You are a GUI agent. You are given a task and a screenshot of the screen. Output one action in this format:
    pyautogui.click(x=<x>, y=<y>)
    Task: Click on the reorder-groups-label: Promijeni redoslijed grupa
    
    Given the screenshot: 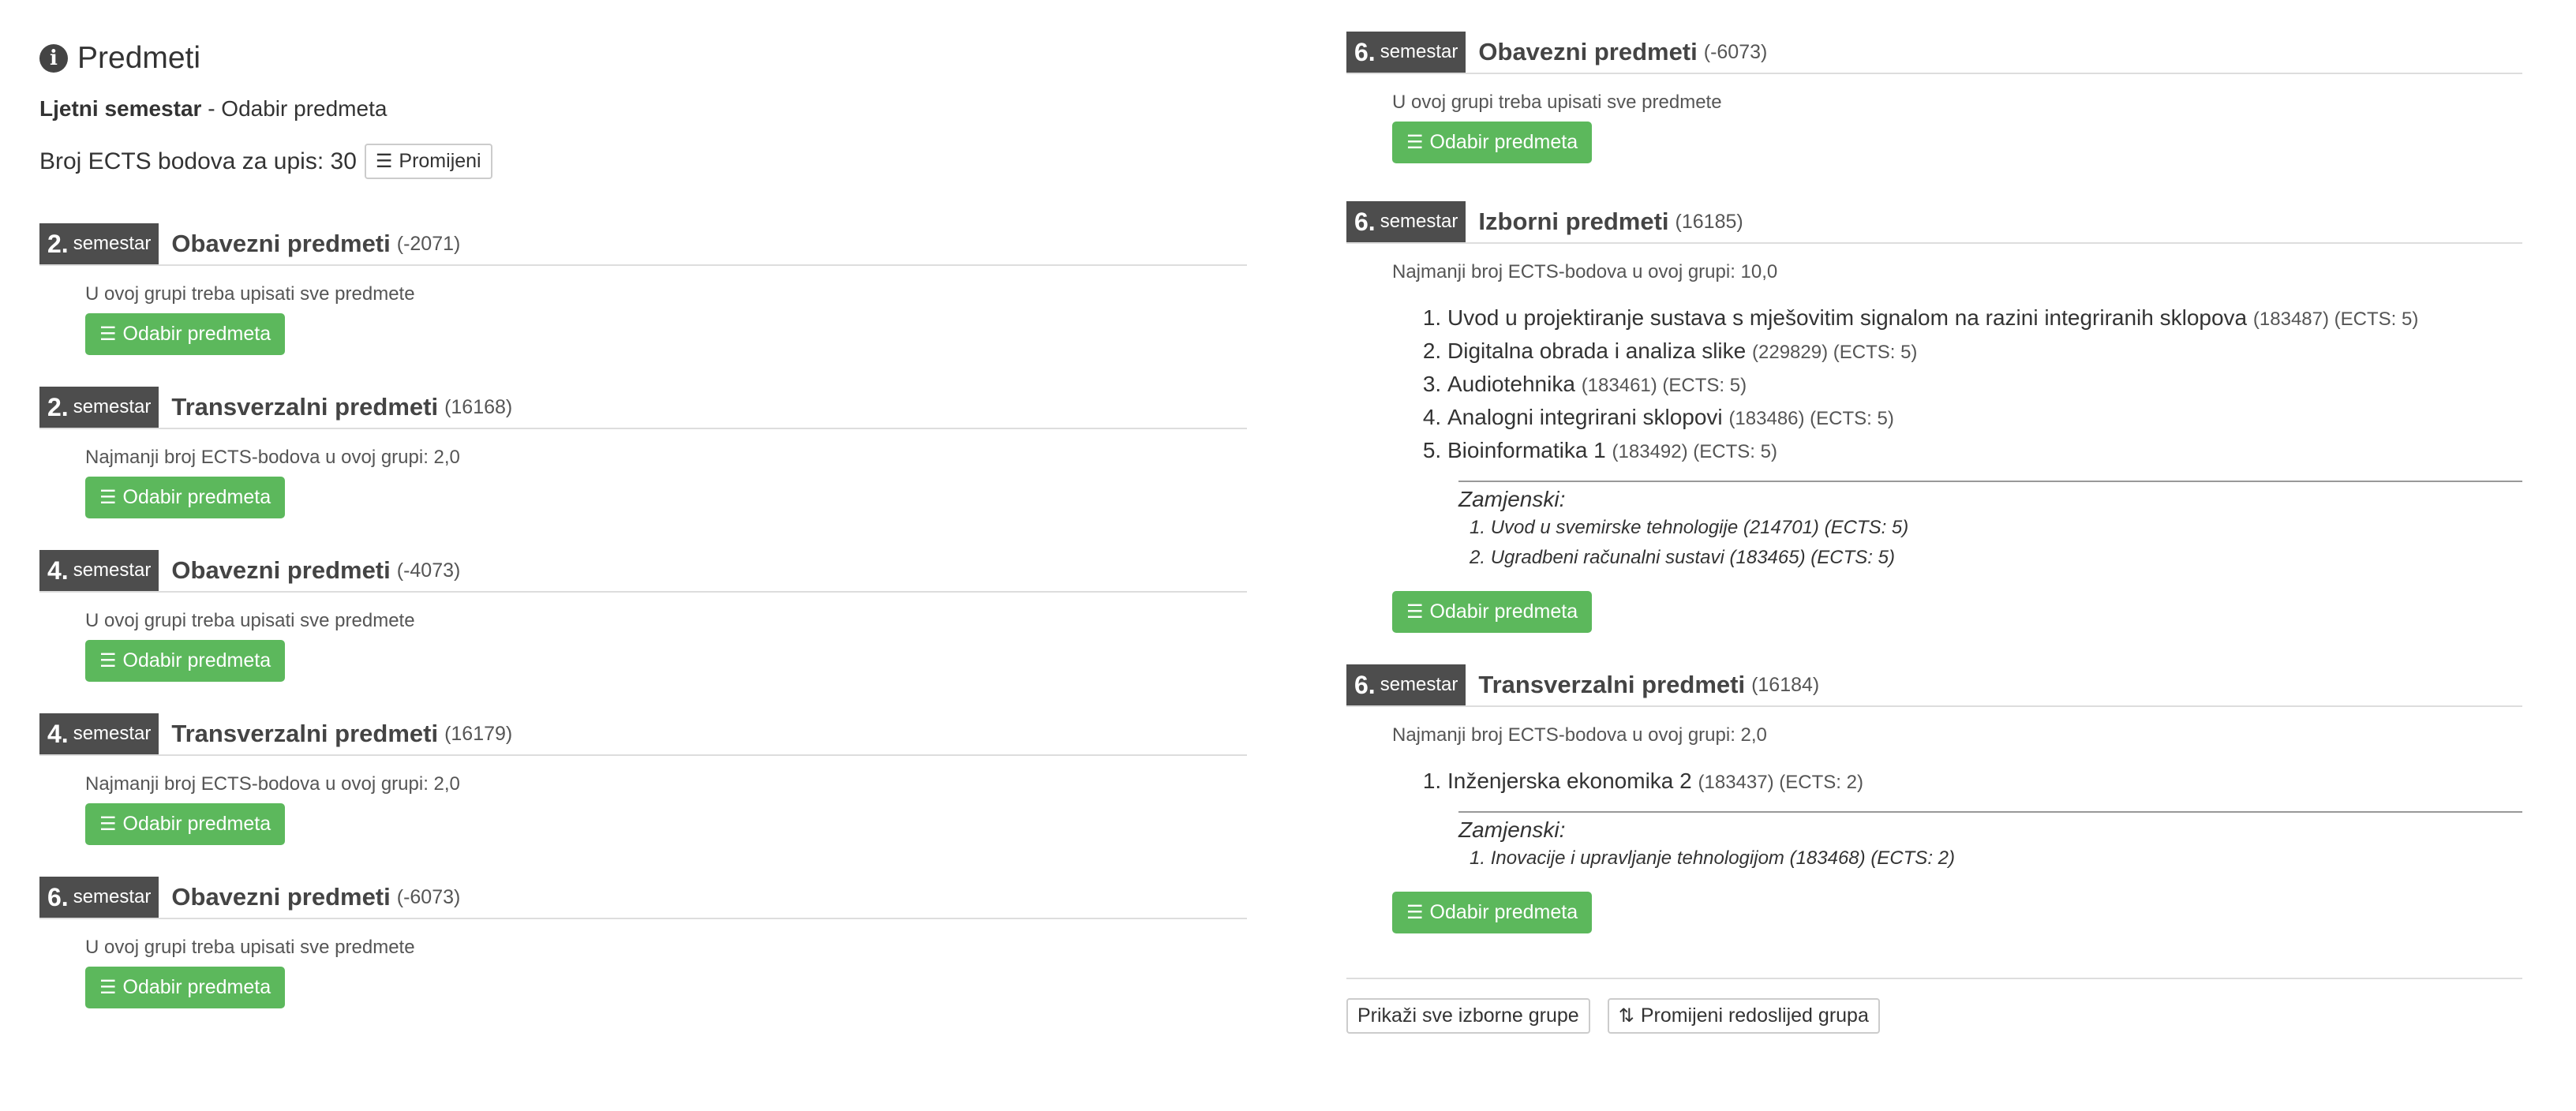 What is the action you would take?
    pyautogui.click(x=1754, y=1015)
    